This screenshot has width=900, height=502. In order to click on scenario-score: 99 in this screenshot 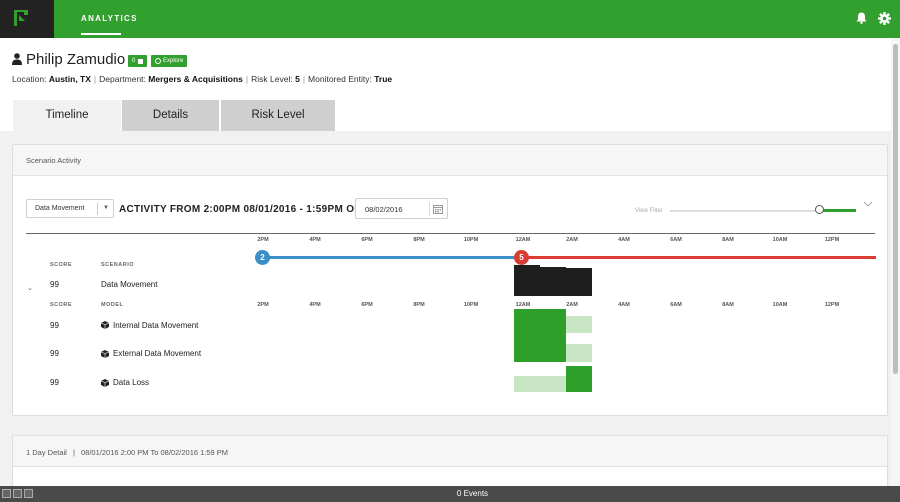, I will do `click(54, 284)`.